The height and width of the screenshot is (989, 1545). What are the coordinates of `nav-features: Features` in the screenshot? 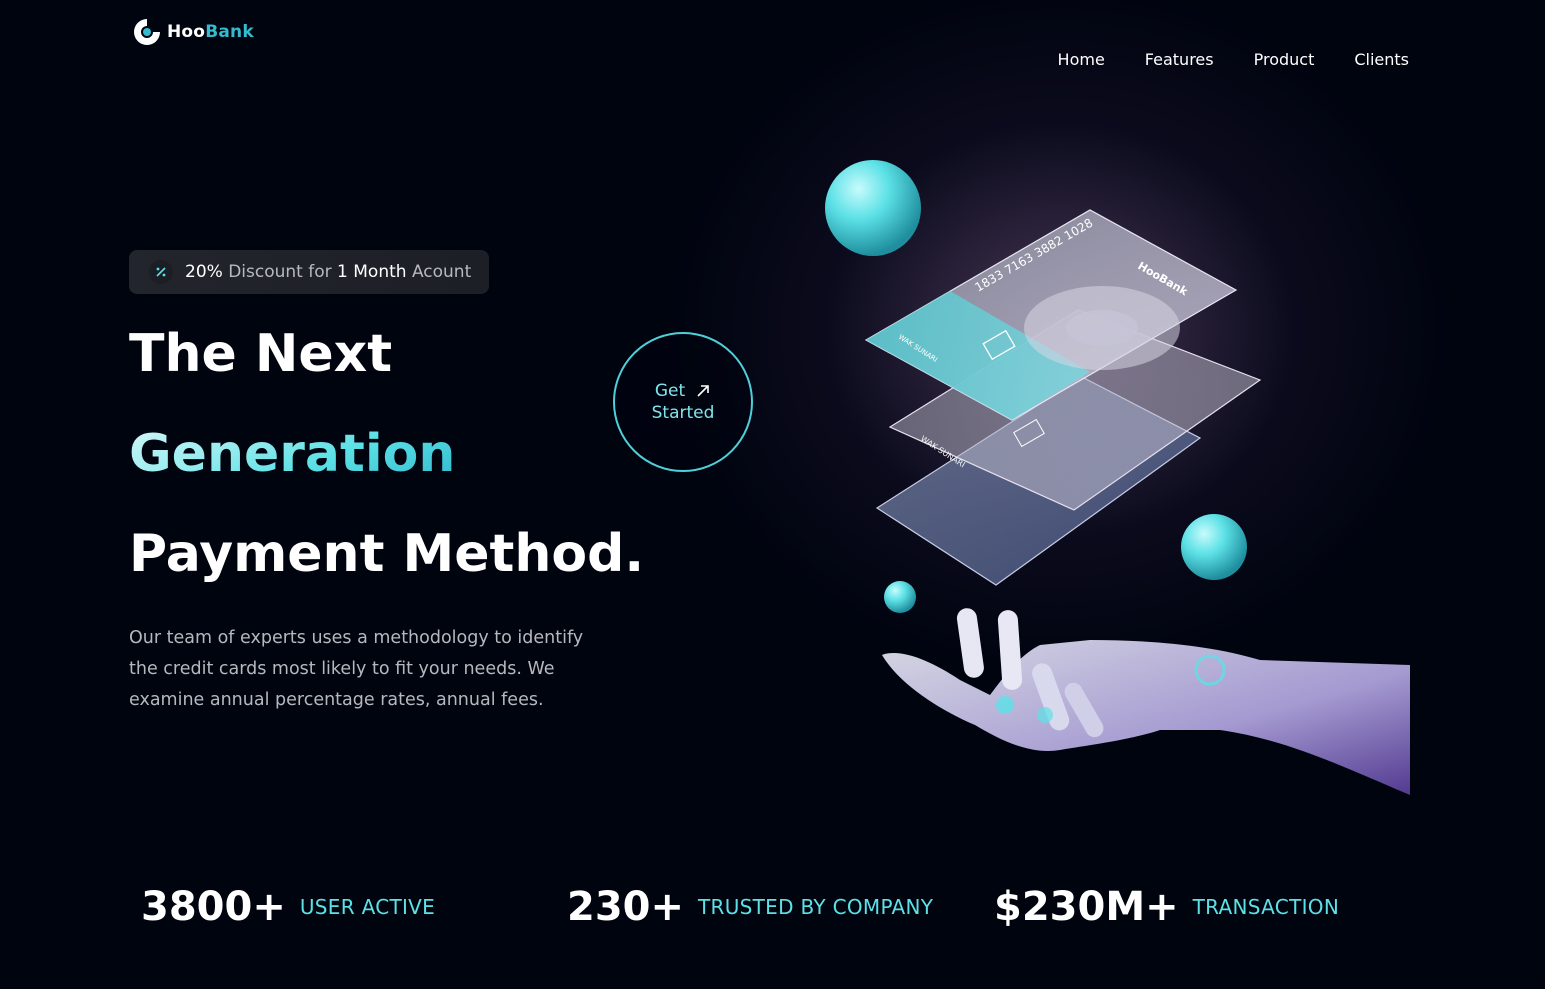 It's located at (1179, 59).